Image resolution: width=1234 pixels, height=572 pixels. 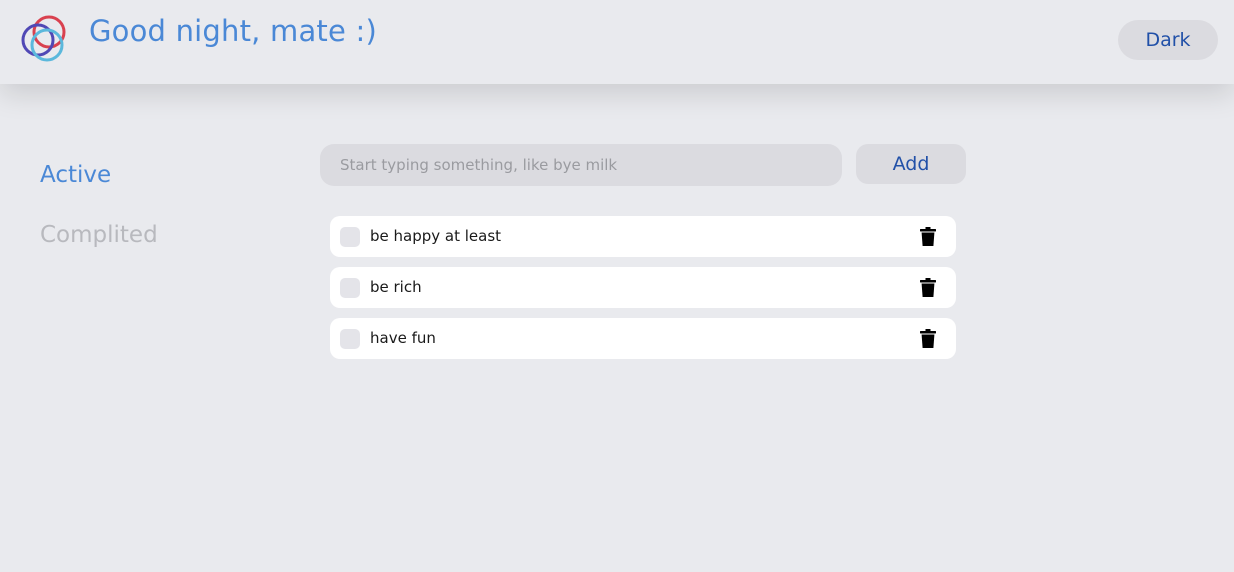 I want to click on todo-list: be happy at least be rich have fun, so click(x=643, y=292).